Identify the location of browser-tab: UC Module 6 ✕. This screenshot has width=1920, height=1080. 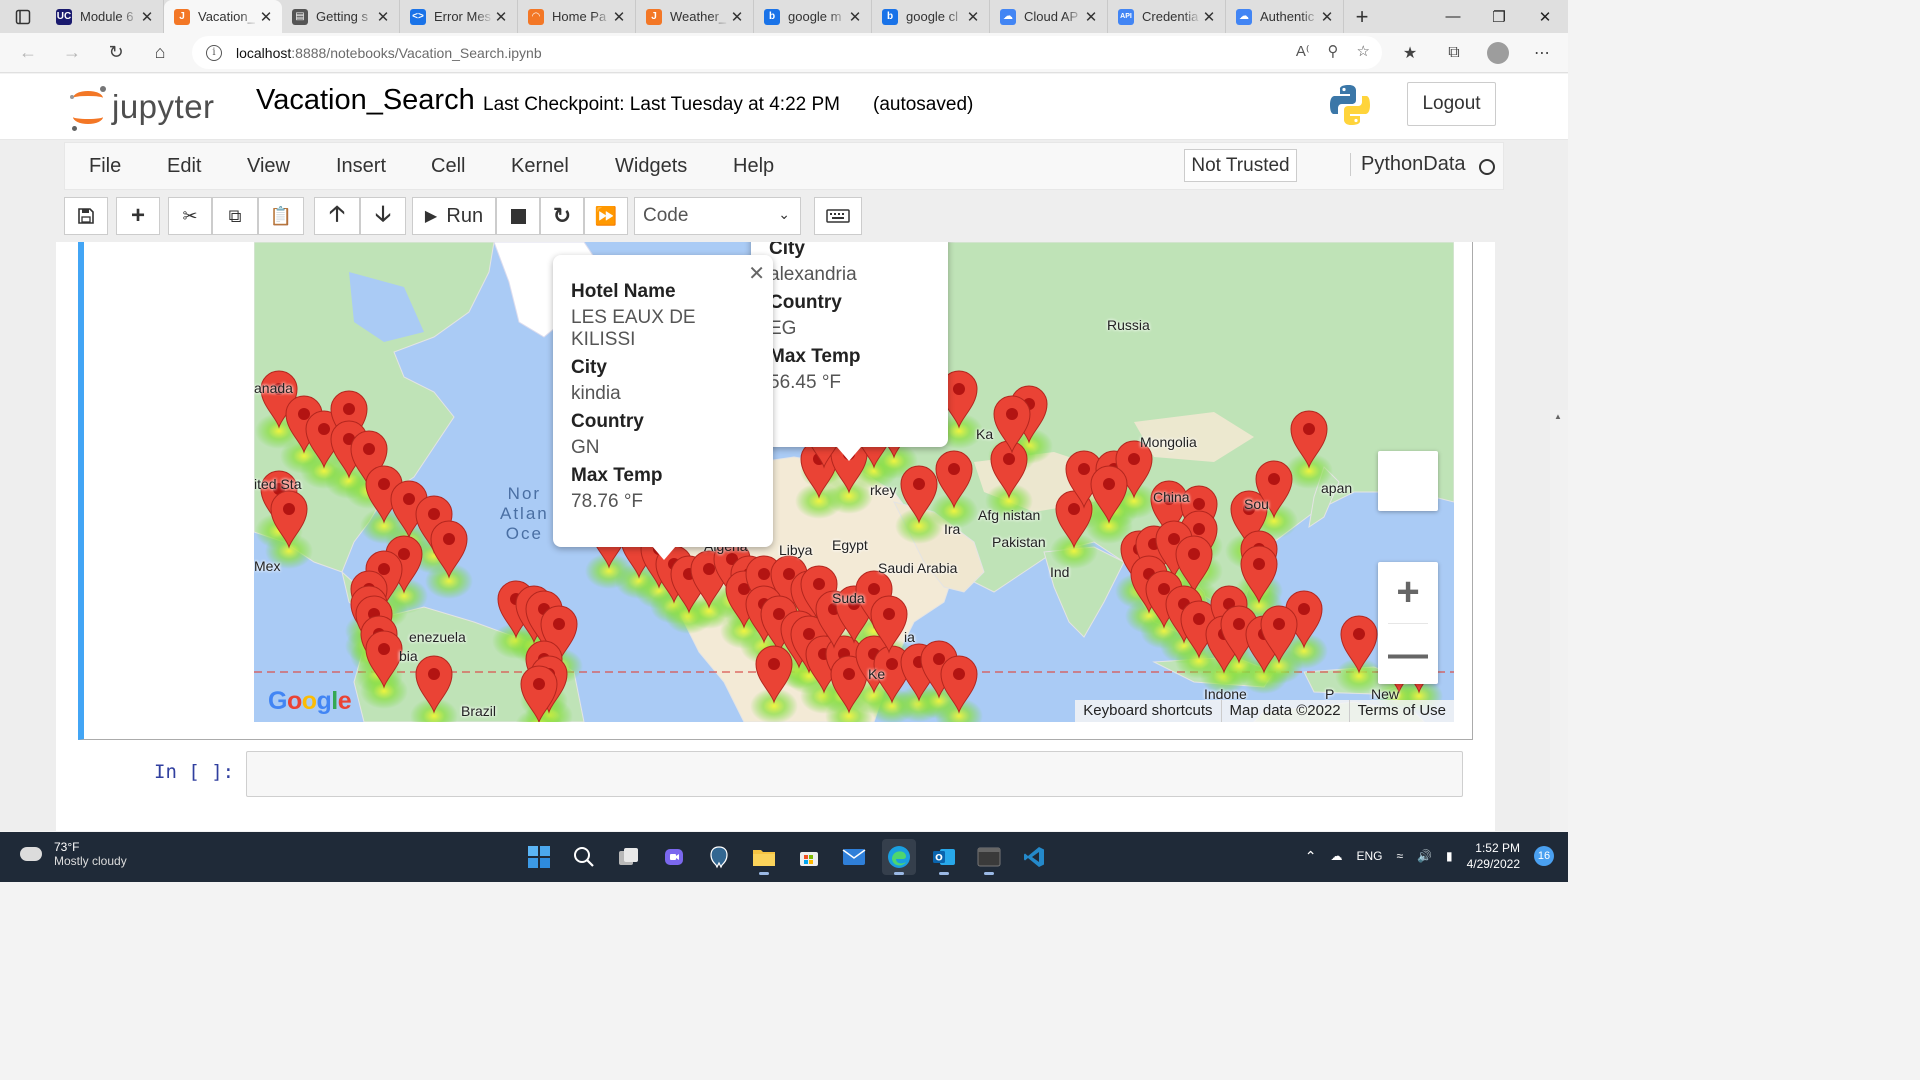
(105, 16).